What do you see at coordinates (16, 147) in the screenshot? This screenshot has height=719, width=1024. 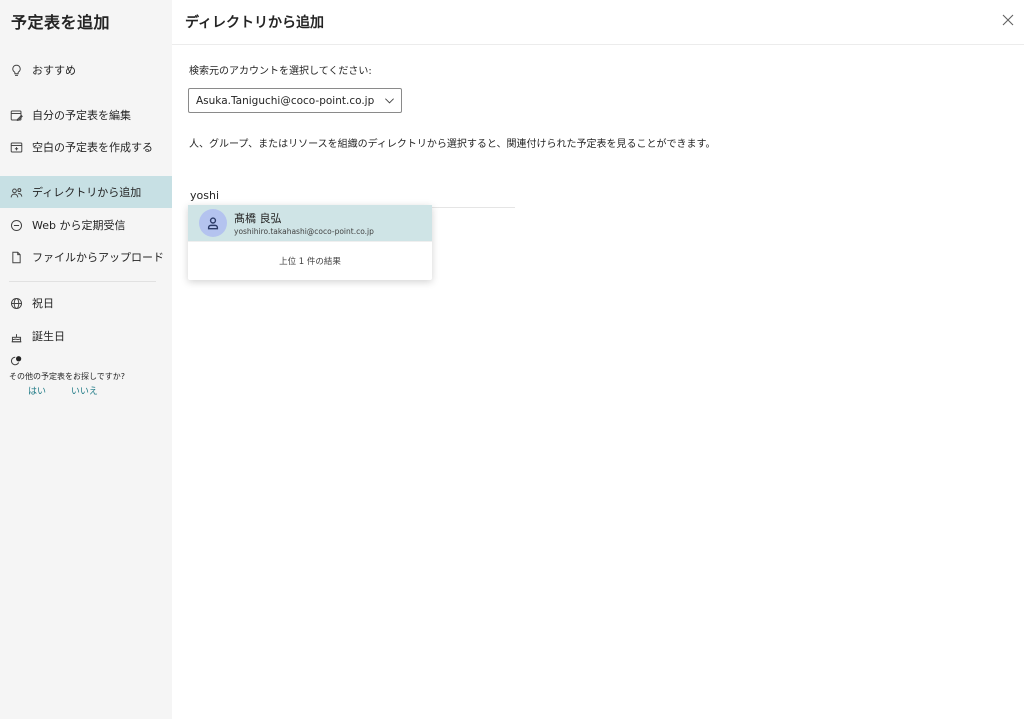 I see `add-calendar-icon` at bounding box center [16, 147].